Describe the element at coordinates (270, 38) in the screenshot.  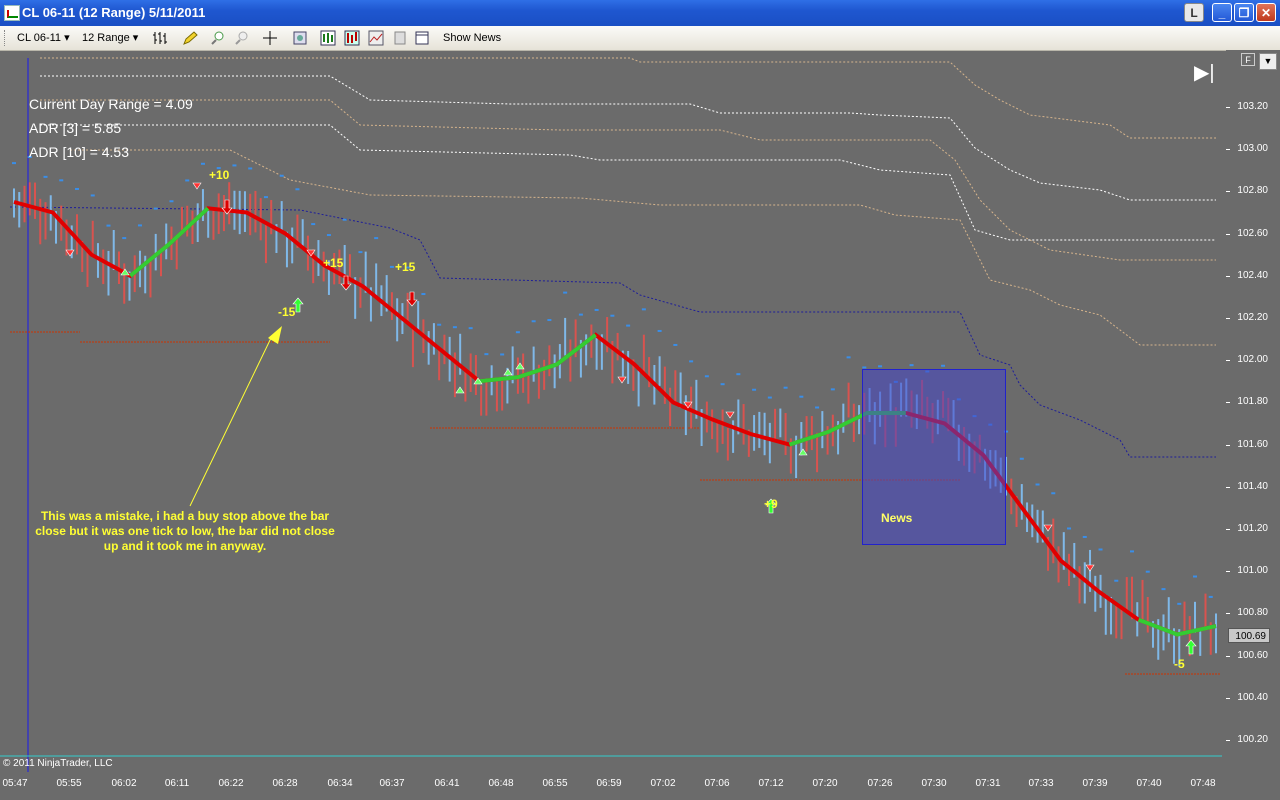
I see `crosshair-icon` at that location.